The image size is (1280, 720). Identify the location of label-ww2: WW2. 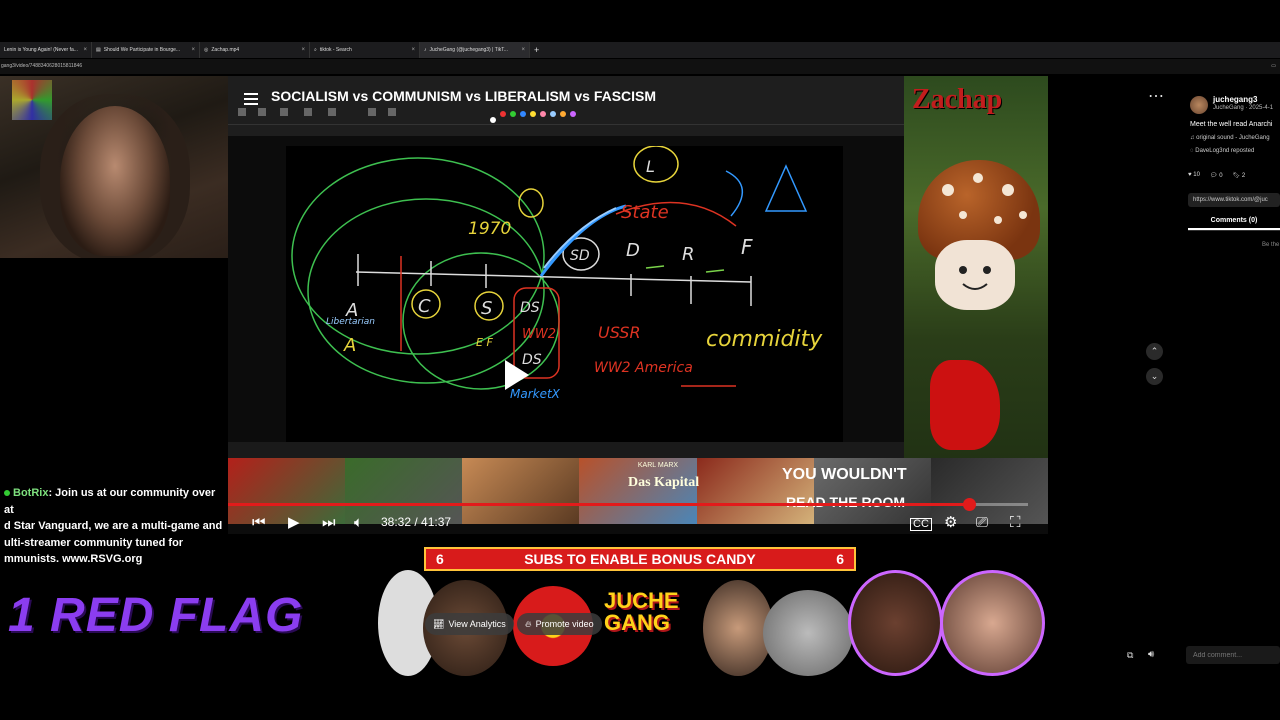
(539, 334).